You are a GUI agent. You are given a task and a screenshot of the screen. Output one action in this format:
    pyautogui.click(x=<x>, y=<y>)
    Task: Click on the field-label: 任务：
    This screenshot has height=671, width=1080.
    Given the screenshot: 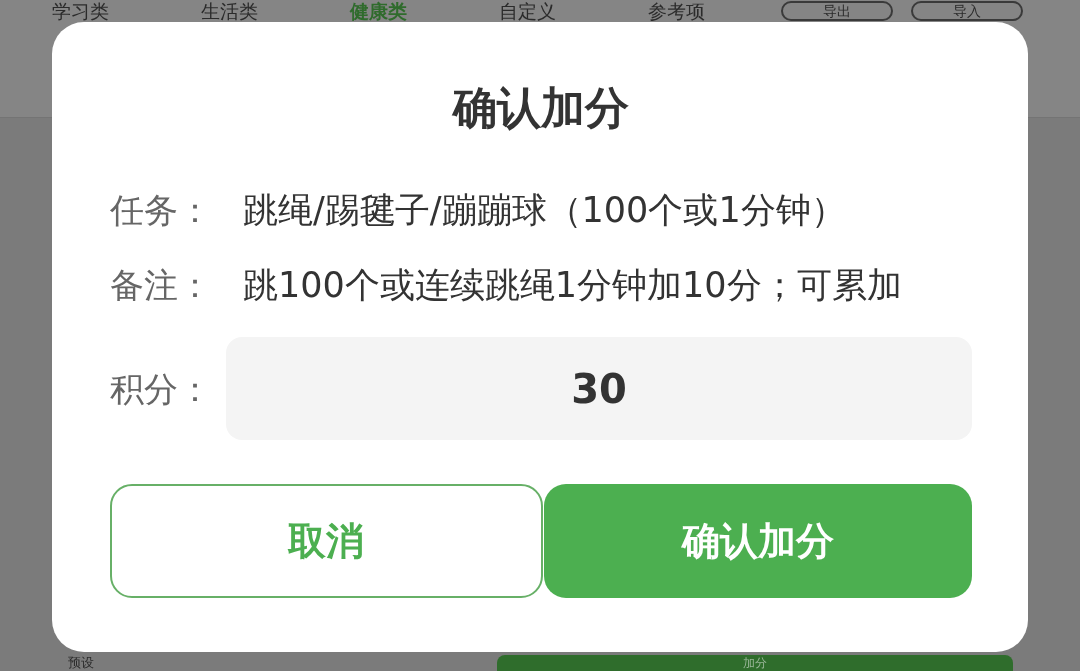 What is the action you would take?
    pyautogui.click(x=161, y=210)
    